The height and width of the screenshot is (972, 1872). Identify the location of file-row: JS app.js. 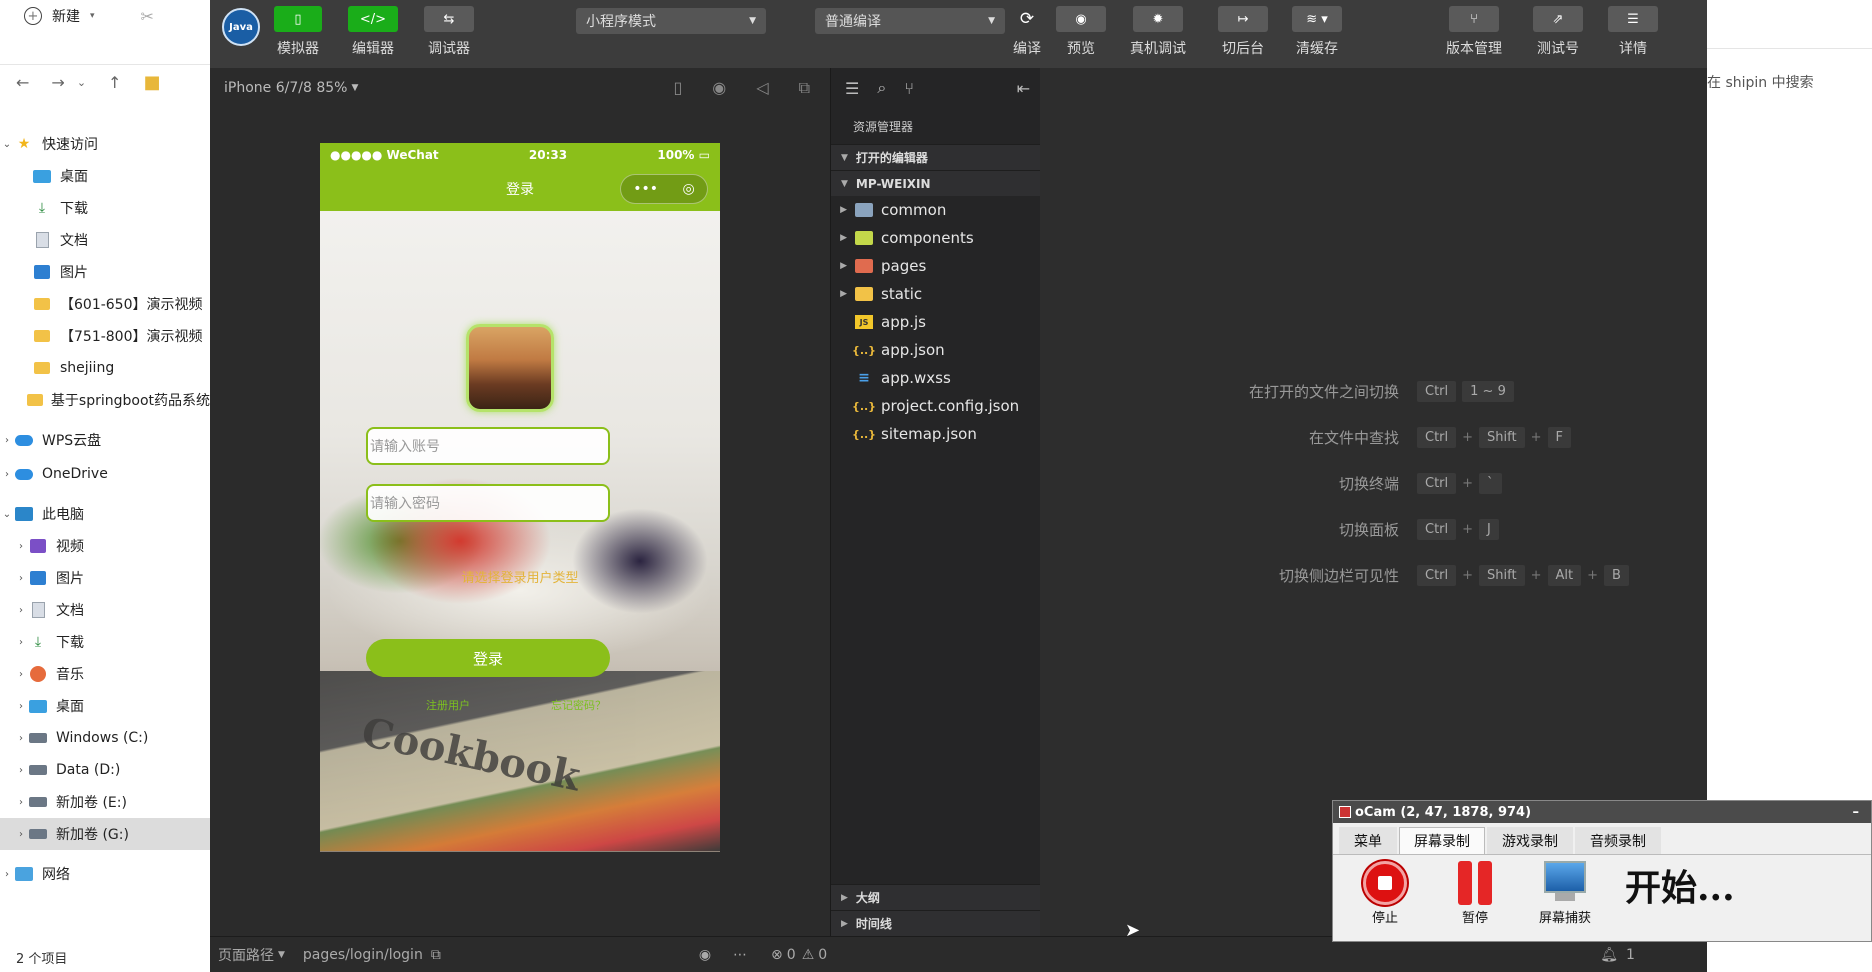
(935, 322).